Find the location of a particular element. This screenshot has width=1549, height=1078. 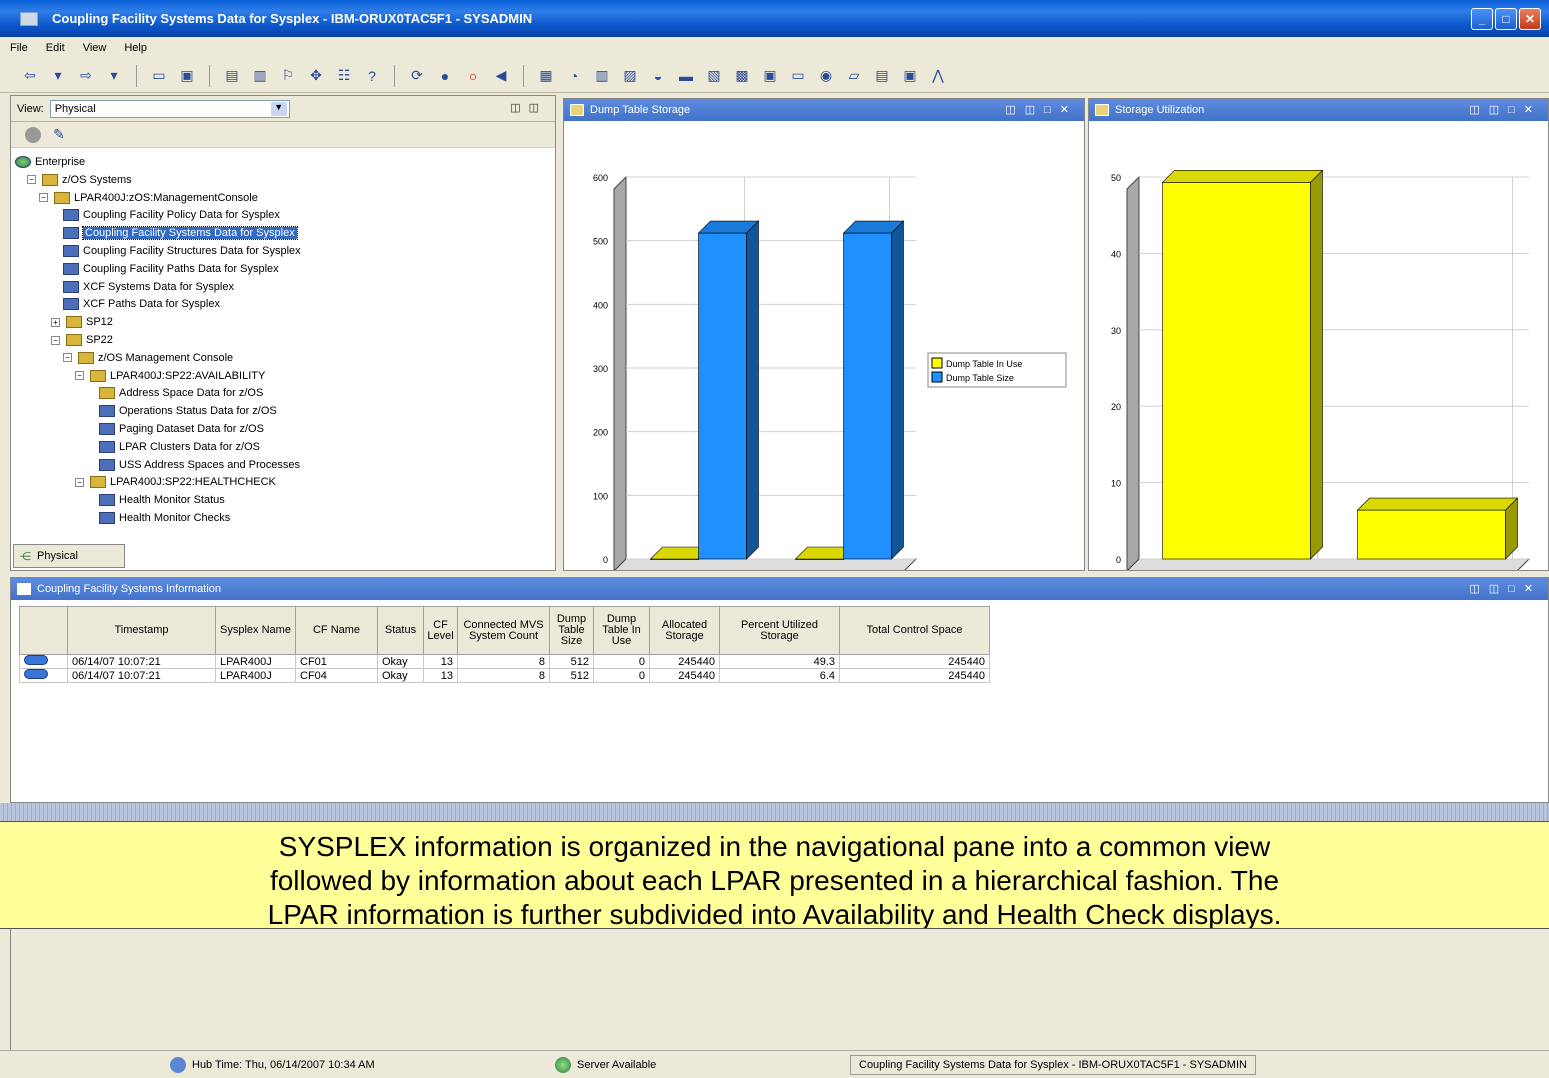

forward-icon: ⇨ is located at coordinates (86, 76).